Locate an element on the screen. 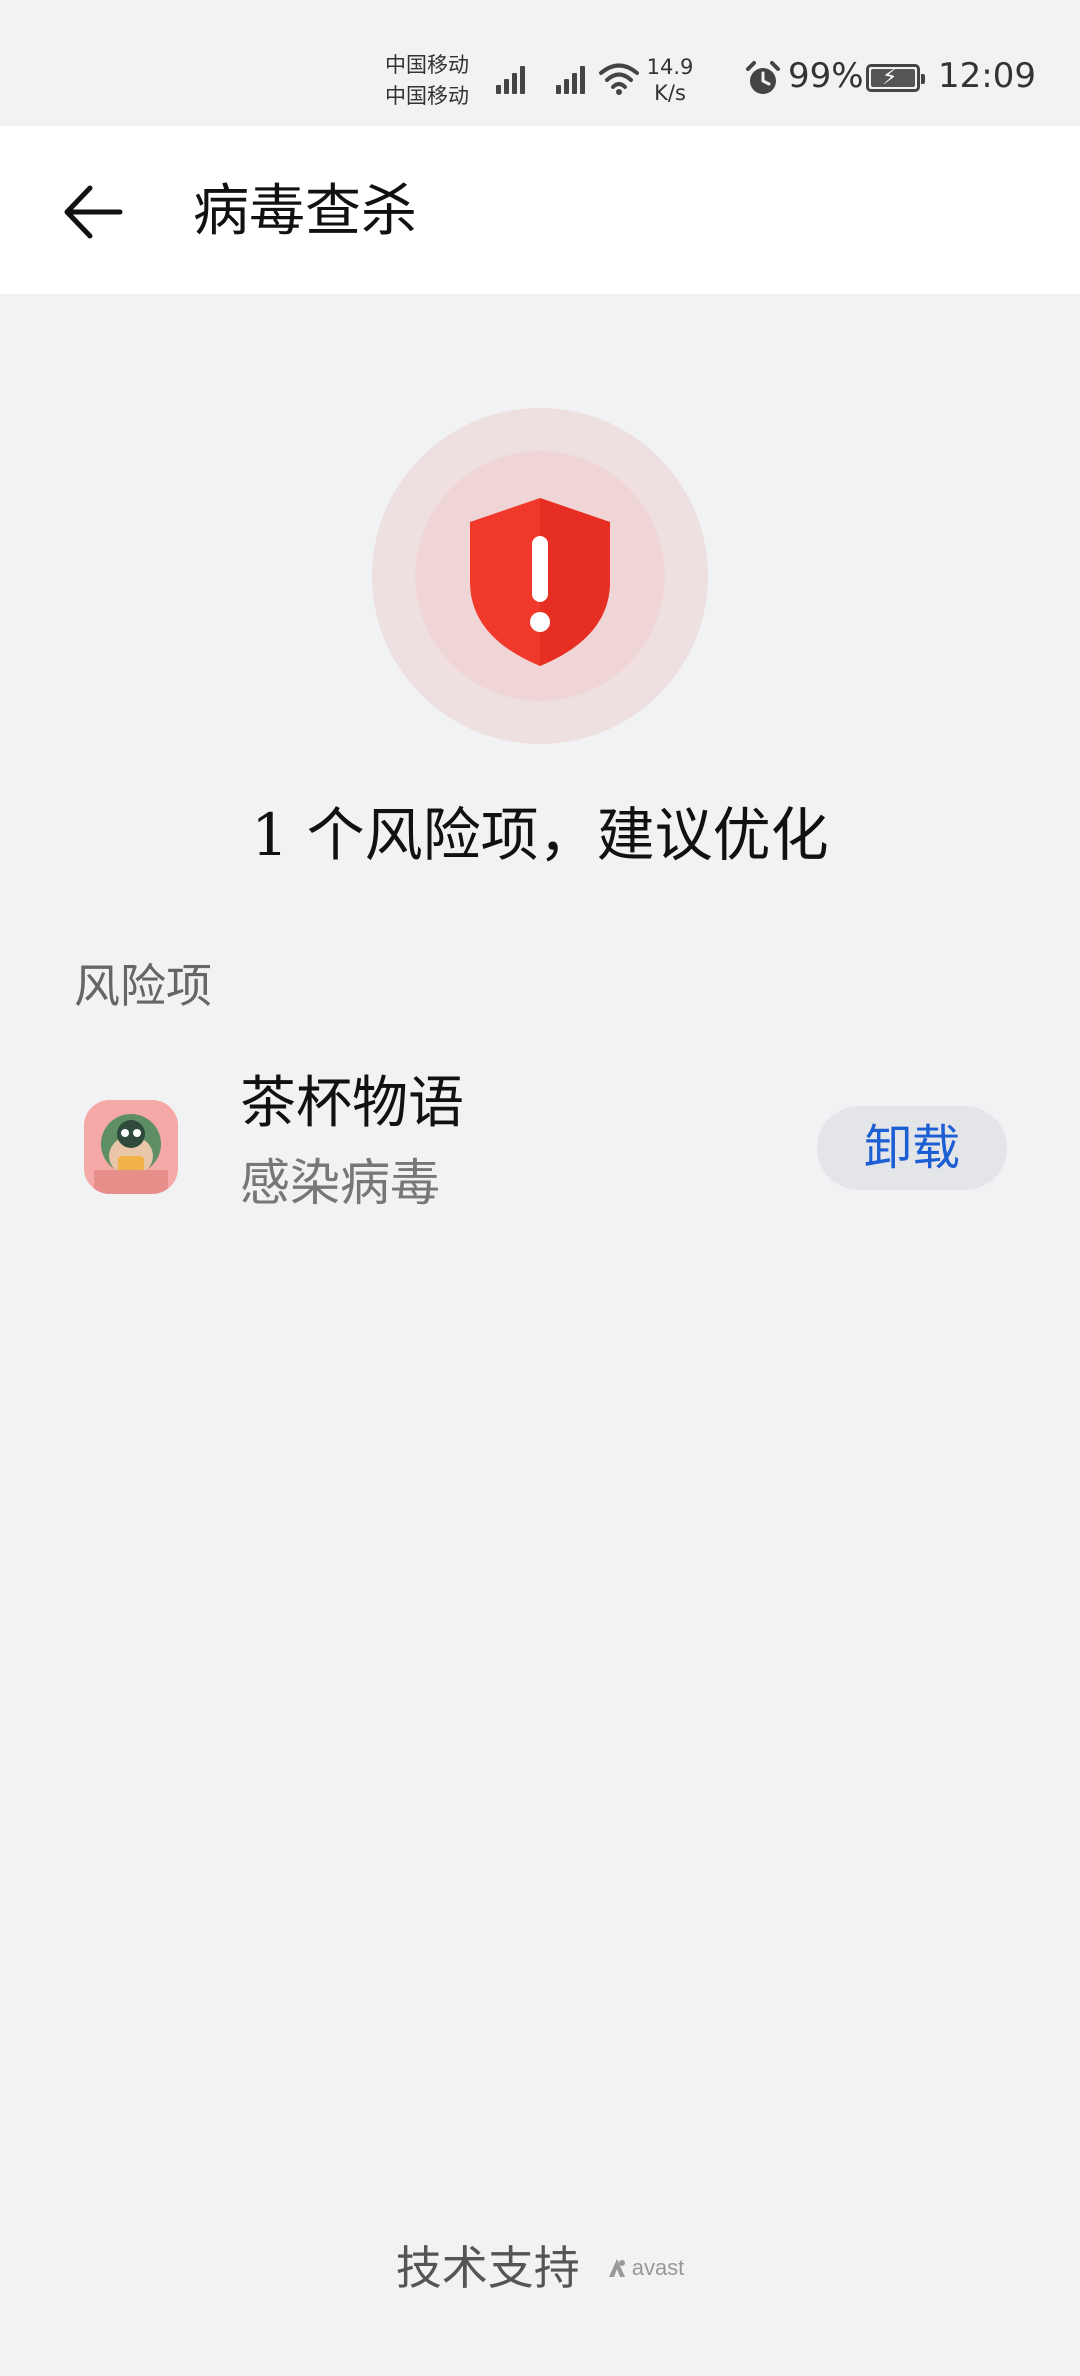 This screenshot has height=2376, width=1080. risk-status-graphic is located at coordinates (540, 576).